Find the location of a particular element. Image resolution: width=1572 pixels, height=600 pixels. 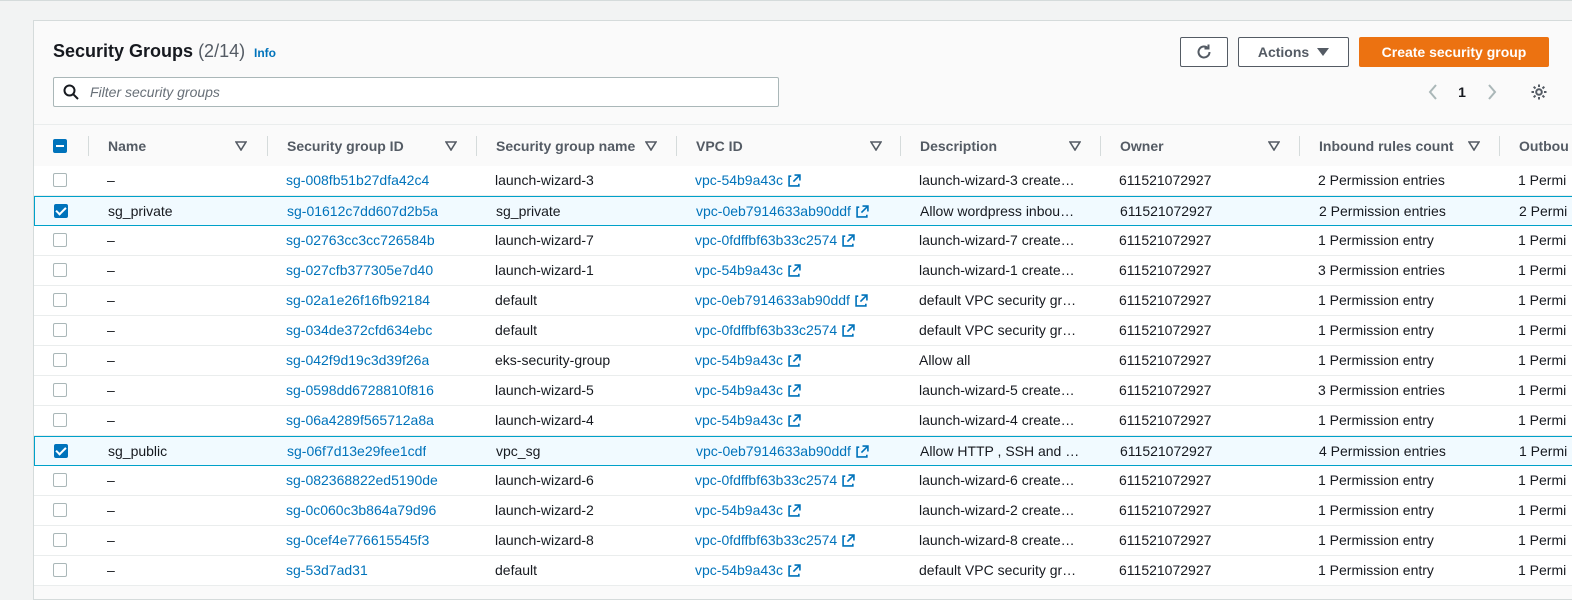

security-group-id-link: sg-01612c7dd607d2b5a is located at coordinates (362, 211).